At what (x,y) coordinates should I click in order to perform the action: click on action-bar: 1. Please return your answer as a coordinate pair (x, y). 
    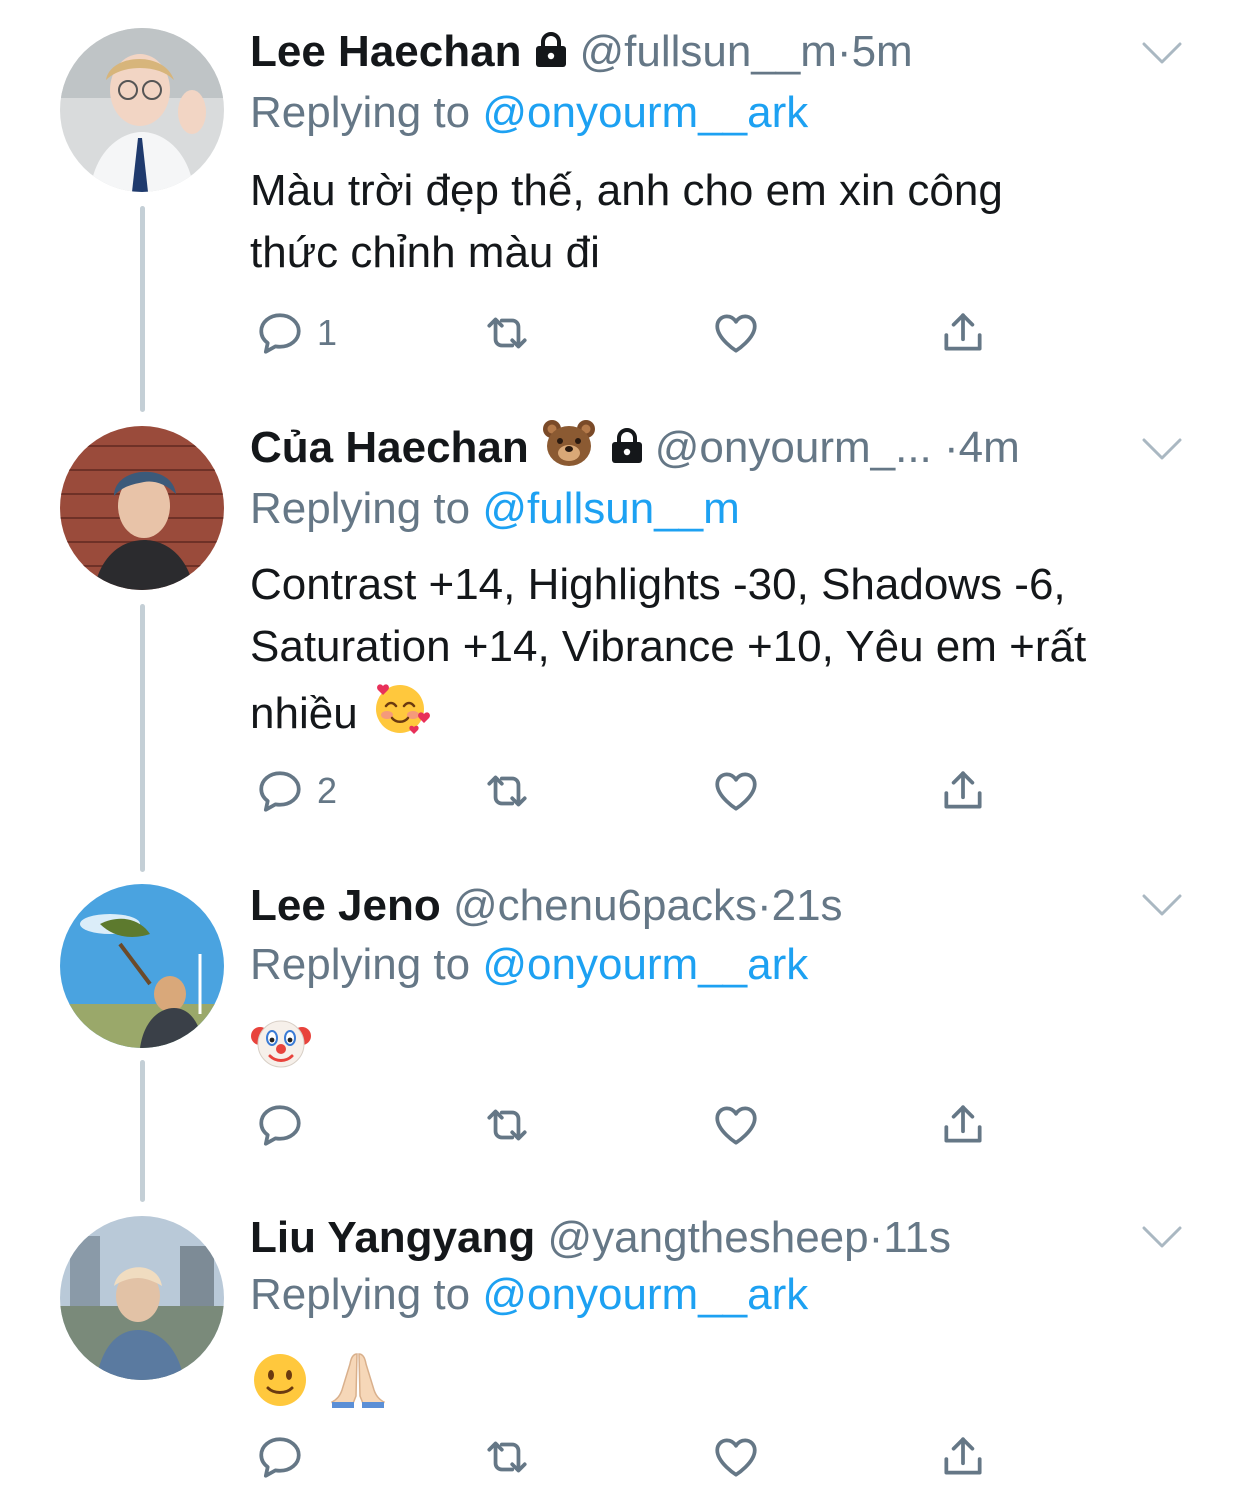
    Looking at the image, I should click on (635, 338).